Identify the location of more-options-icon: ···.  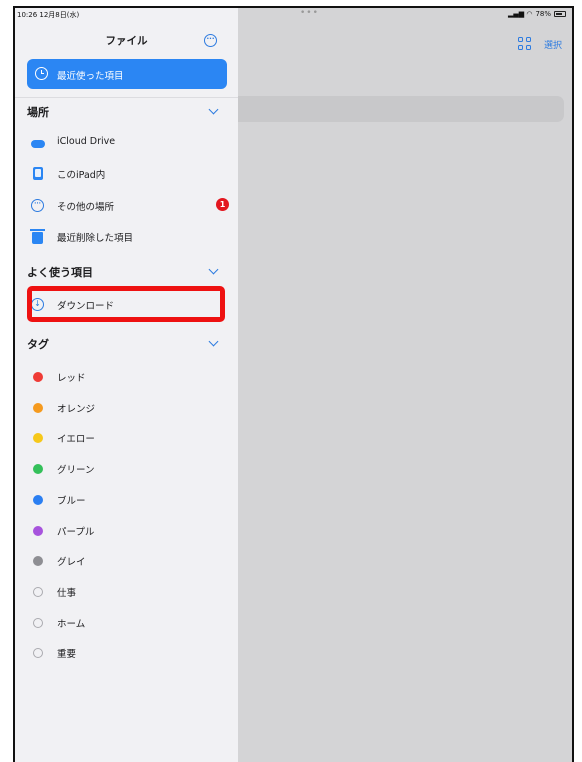
(210, 40).